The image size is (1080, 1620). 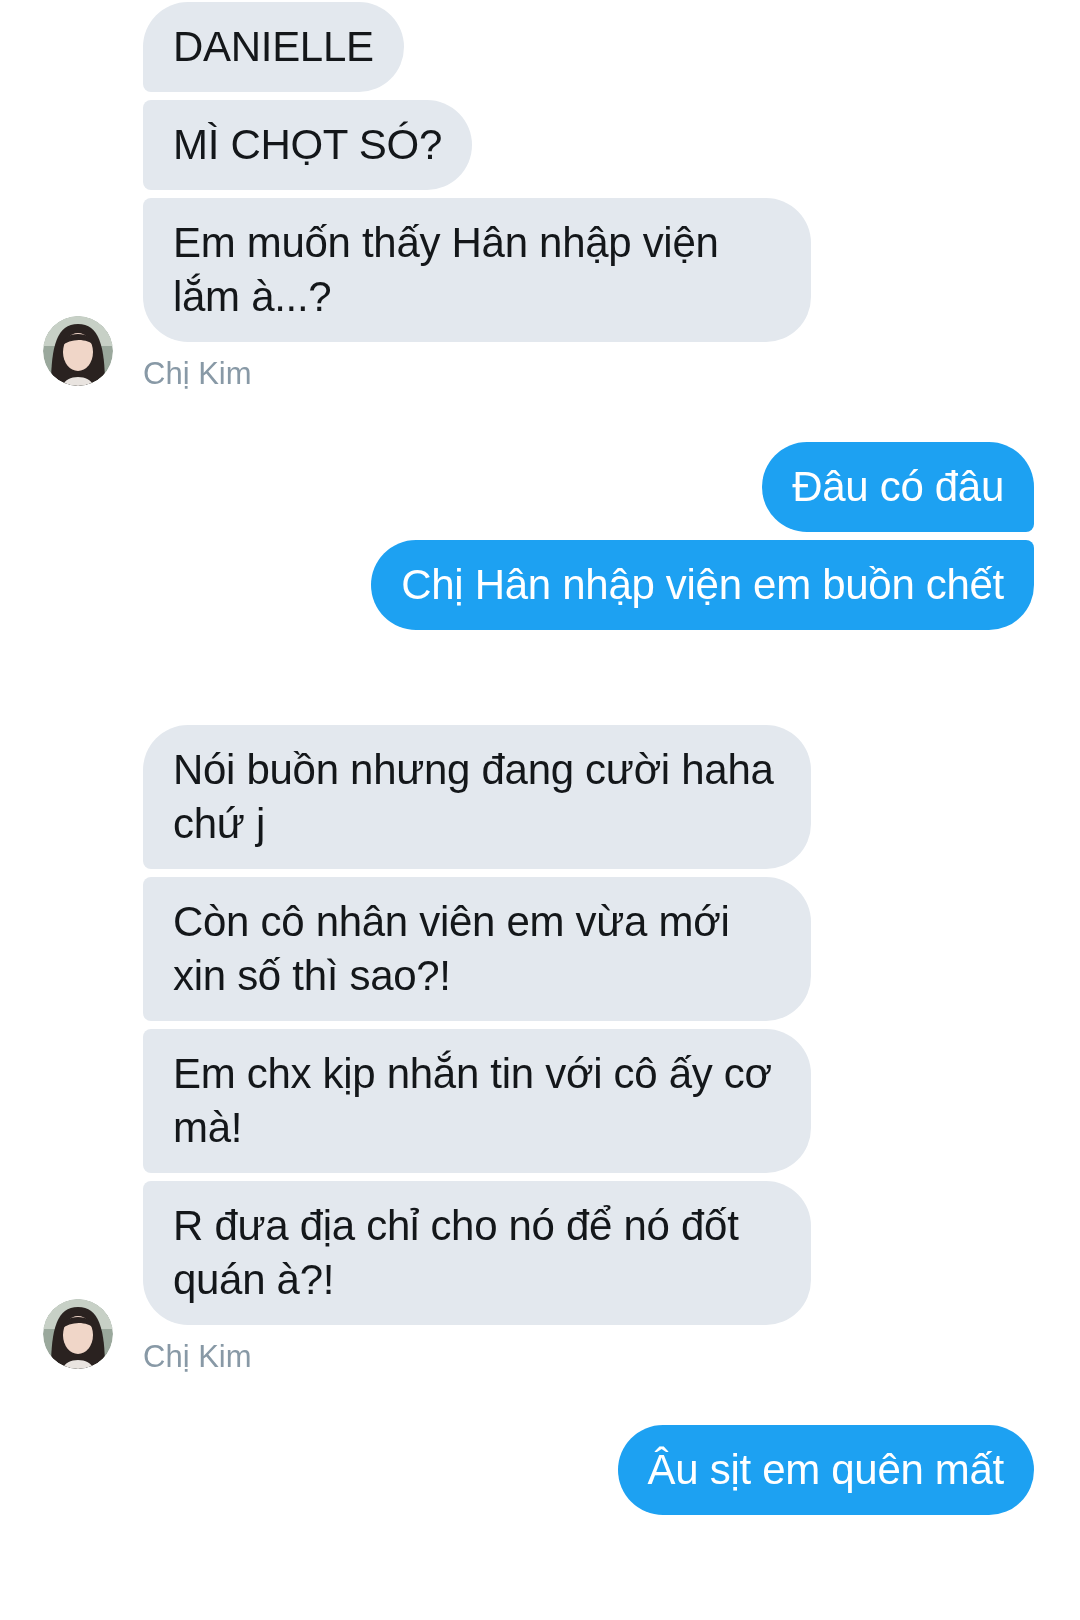 I want to click on message-bubble: Đâu có đâu, so click(x=898, y=487).